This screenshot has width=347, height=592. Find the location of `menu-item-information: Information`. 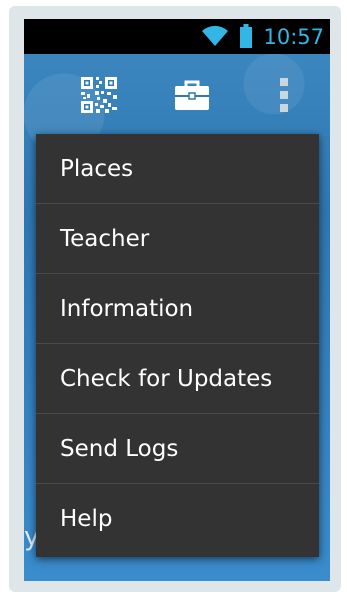

menu-item-information: Information is located at coordinates (177, 309).